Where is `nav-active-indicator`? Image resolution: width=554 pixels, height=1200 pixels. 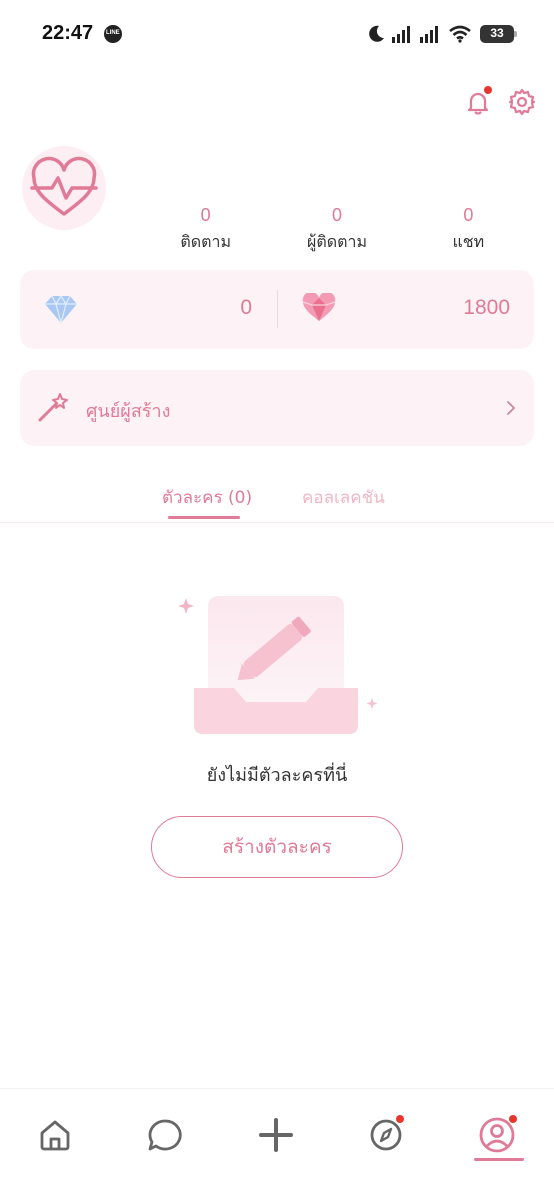 nav-active-indicator is located at coordinates (499, 1159).